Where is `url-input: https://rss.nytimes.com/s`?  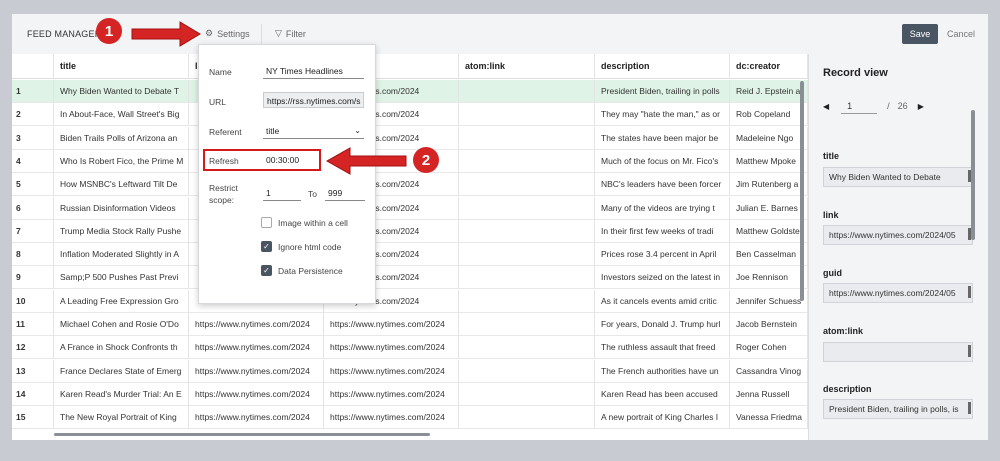 url-input: https://rss.nytimes.com/s is located at coordinates (313, 100).